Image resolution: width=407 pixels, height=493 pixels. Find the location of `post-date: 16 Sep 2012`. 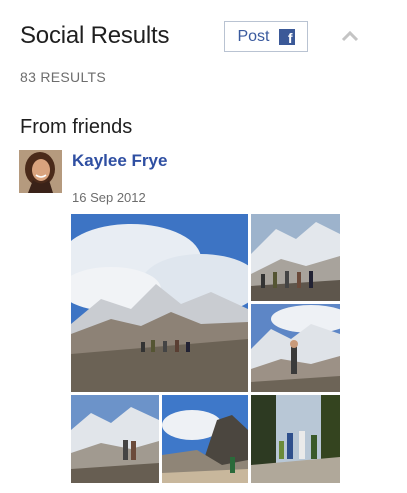

post-date: 16 Sep 2012 is located at coordinates (109, 197).